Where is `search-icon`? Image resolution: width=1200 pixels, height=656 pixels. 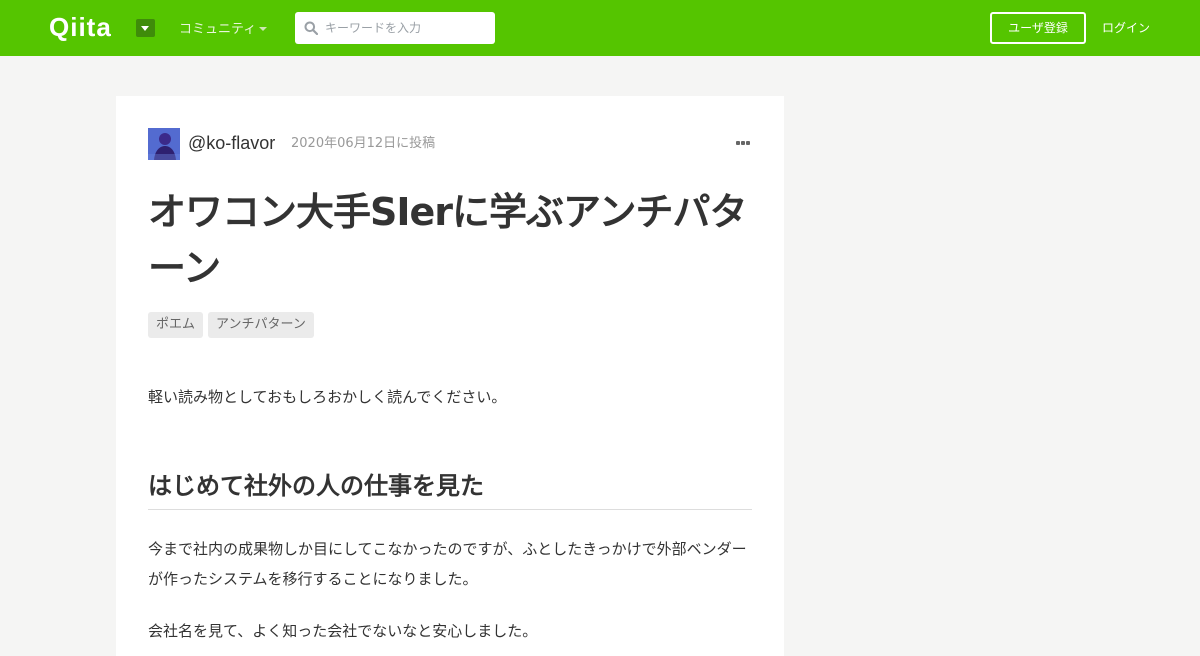
search-icon is located at coordinates (311, 28).